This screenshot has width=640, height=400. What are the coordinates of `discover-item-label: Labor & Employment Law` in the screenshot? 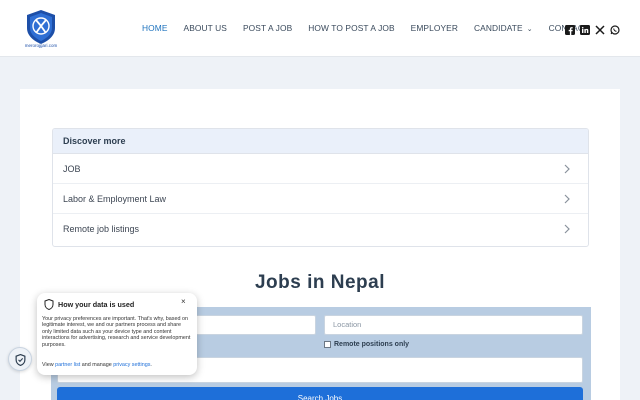 It's located at (115, 199).